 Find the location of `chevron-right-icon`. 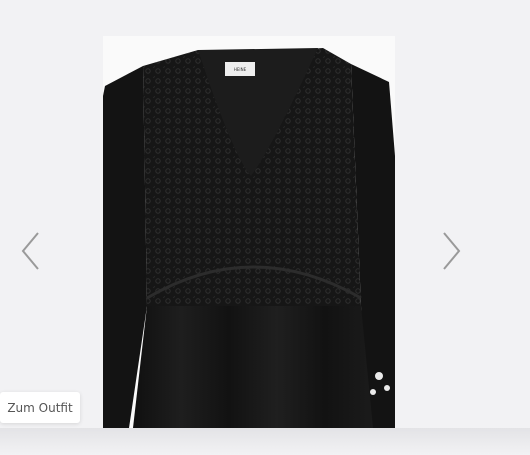

chevron-right-icon is located at coordinates (452, 251).